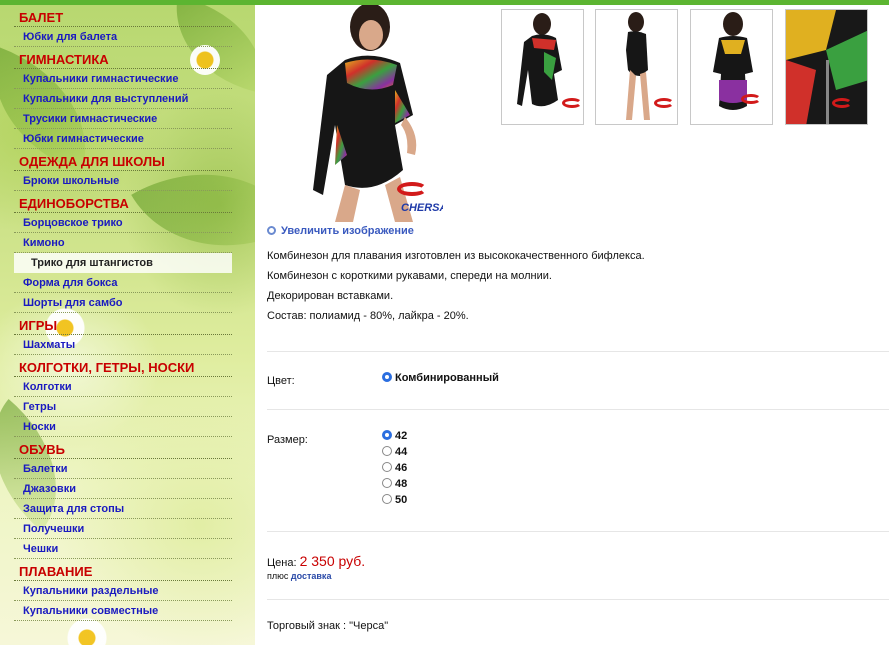 Image resolution: width=889 pixels, height=645 pixels. What do you see at coordinates (123, 202) in the screenshot?
I see `category-heading: ЕДИНОБОРСТВА` at bounding box center [123, 202].